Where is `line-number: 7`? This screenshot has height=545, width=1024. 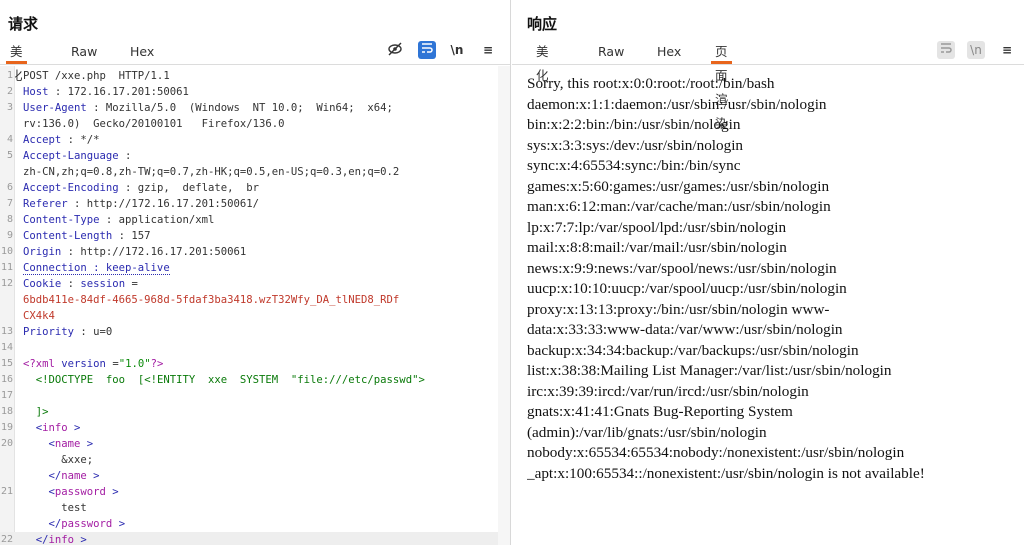 line-number: 7 is located at coordinates (9, 203).